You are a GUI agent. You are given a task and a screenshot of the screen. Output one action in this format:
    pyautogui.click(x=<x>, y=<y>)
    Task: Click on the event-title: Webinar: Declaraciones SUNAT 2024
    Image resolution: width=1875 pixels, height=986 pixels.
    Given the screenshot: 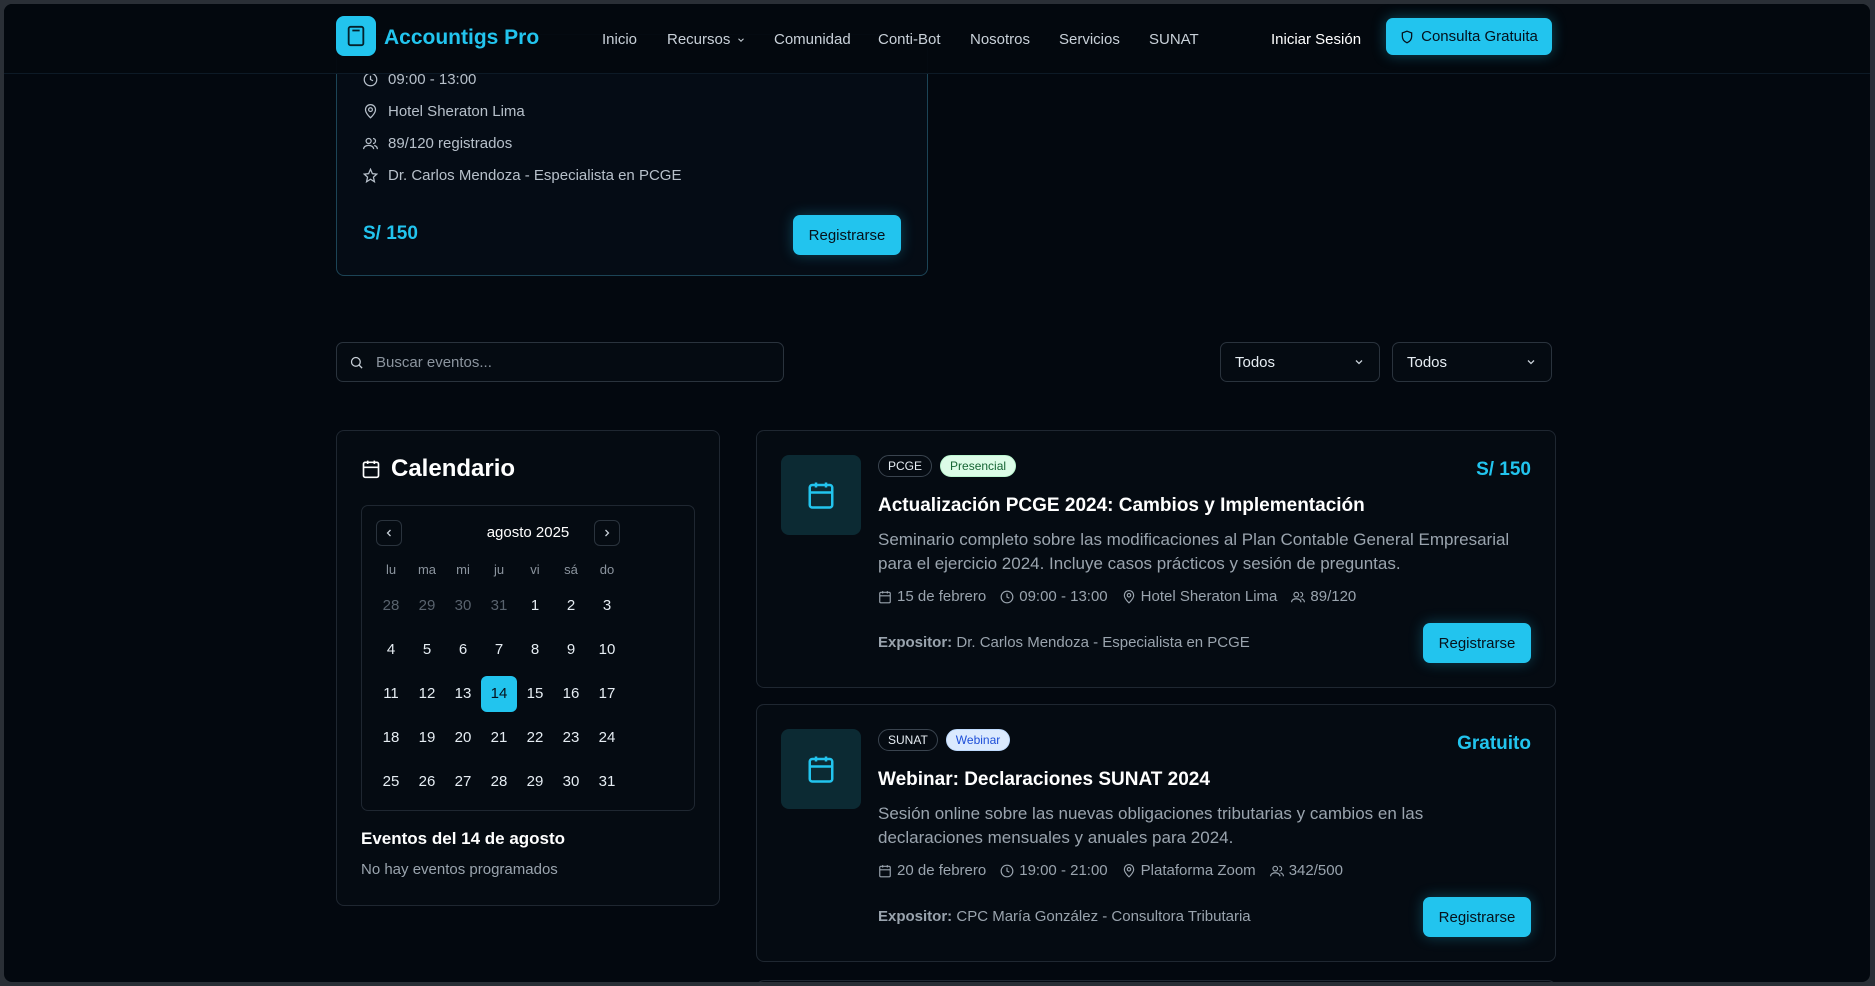 What is the action you would take?
    pyautogui.click(x=1044, y=780)
    